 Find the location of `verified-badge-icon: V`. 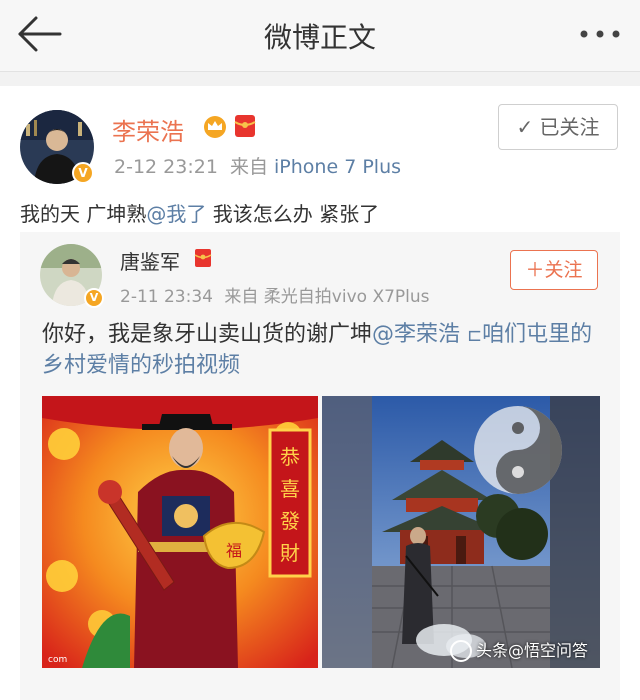

verified-badge-icon: V is located at coordinates (83, 173).